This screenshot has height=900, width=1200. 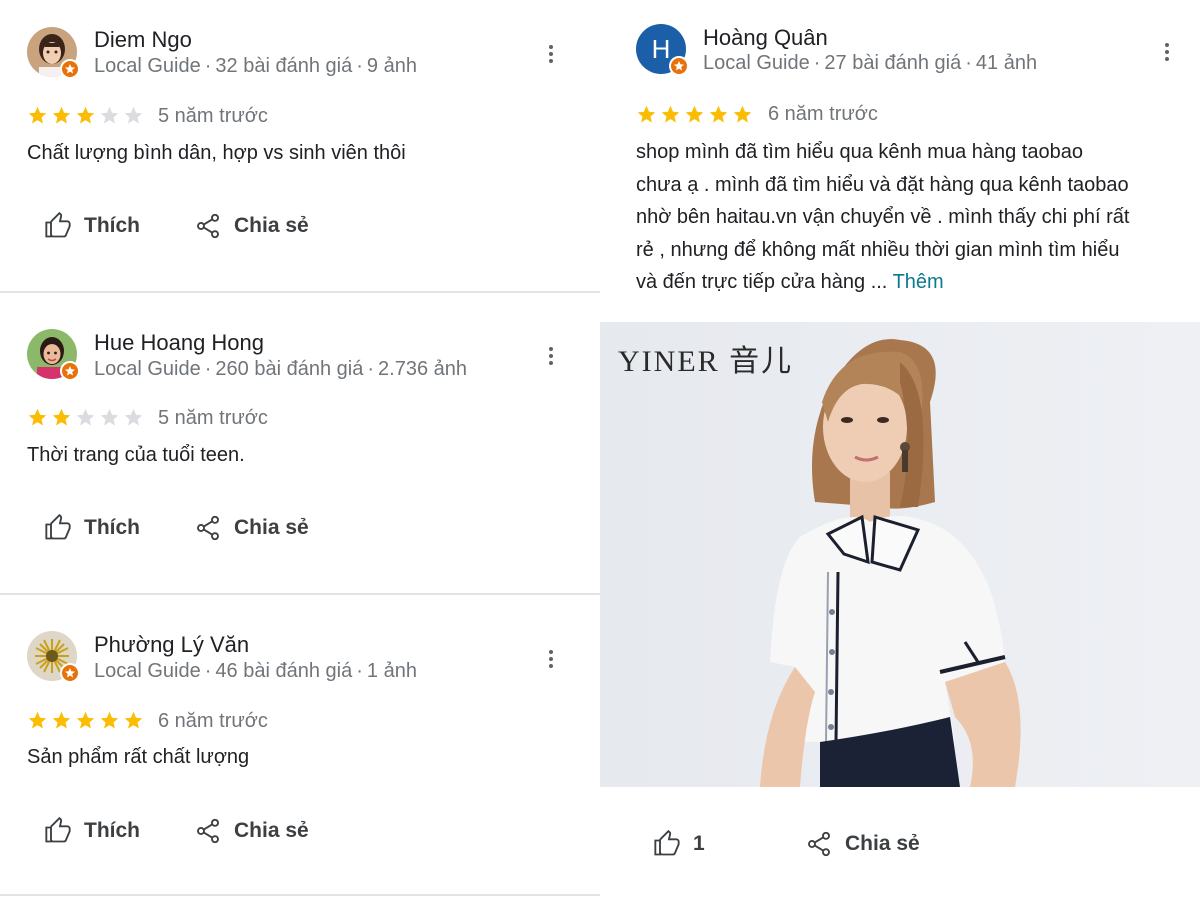 I want to click on review-time: 6 năm trước, so click(x=213, y=721).